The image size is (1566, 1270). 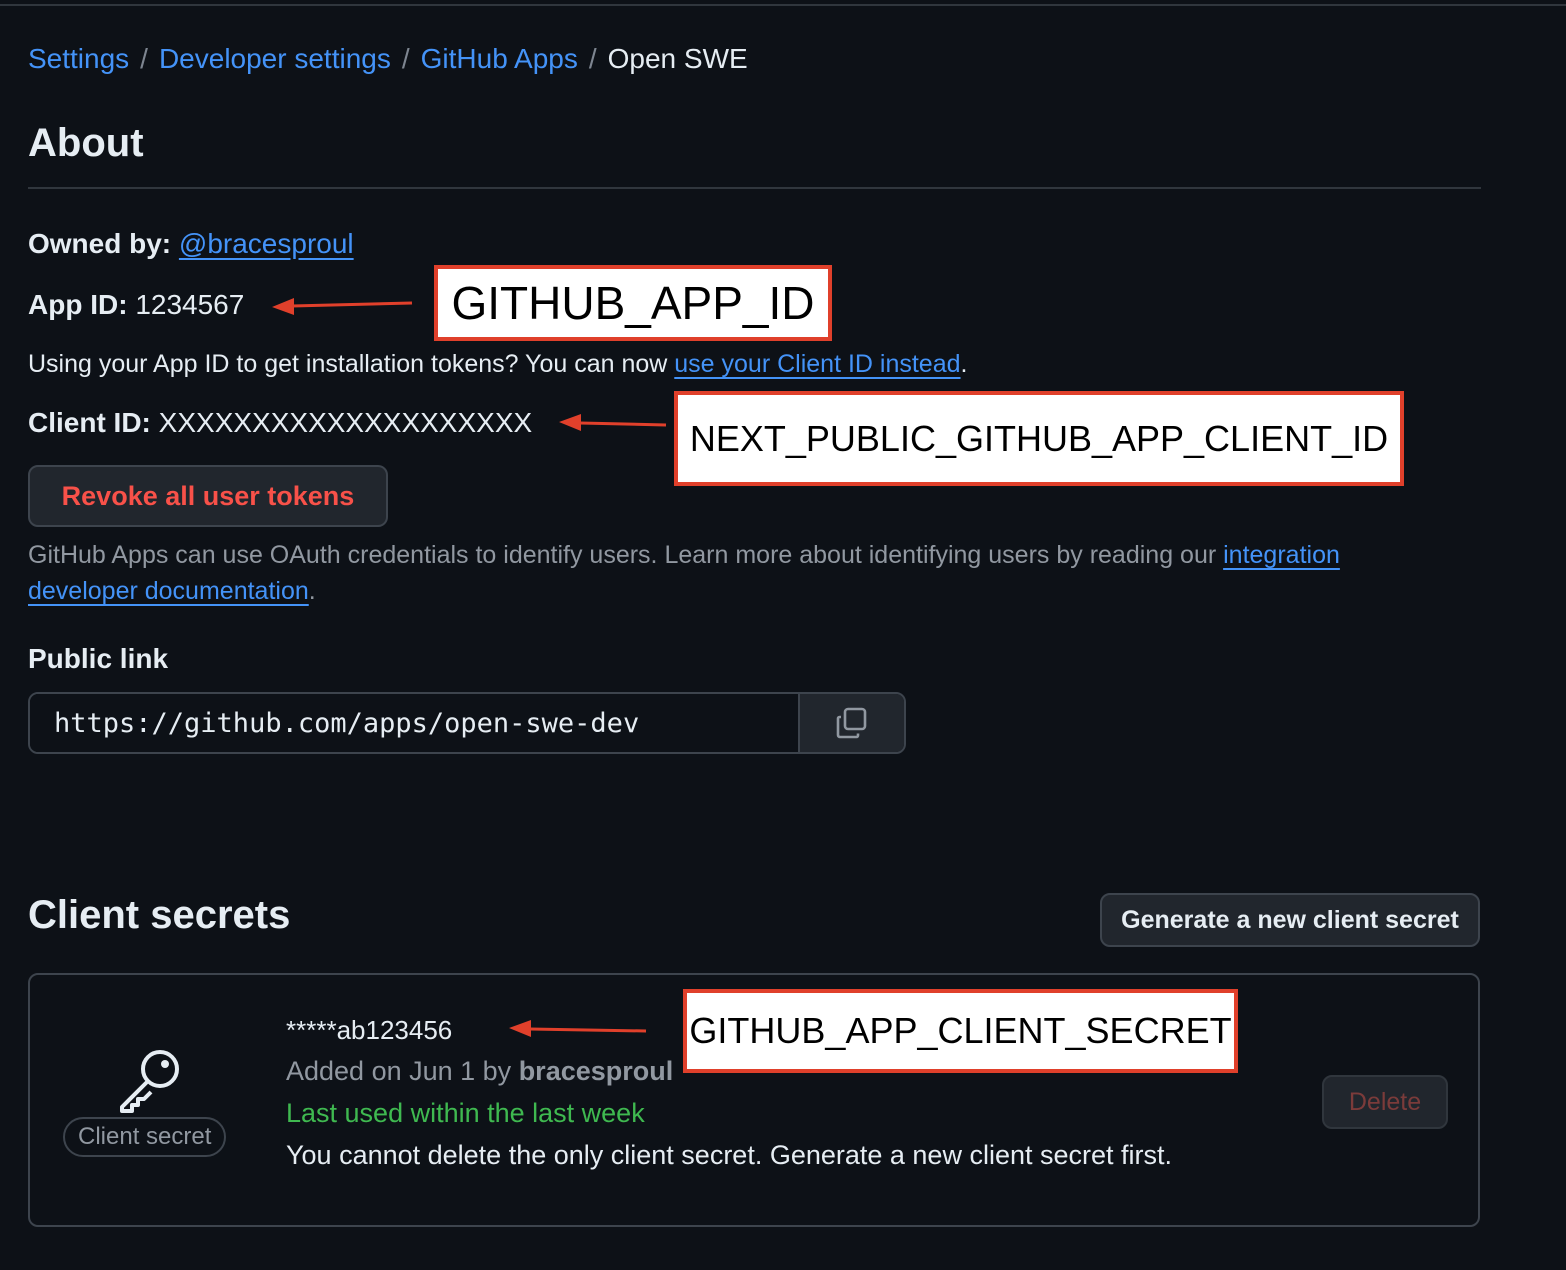 What do you see at coordinates (208, 496) in the screenshot?
I see `revoke-user-tokens-button: Revoke all user tokens` at bounding box center [208, 496].